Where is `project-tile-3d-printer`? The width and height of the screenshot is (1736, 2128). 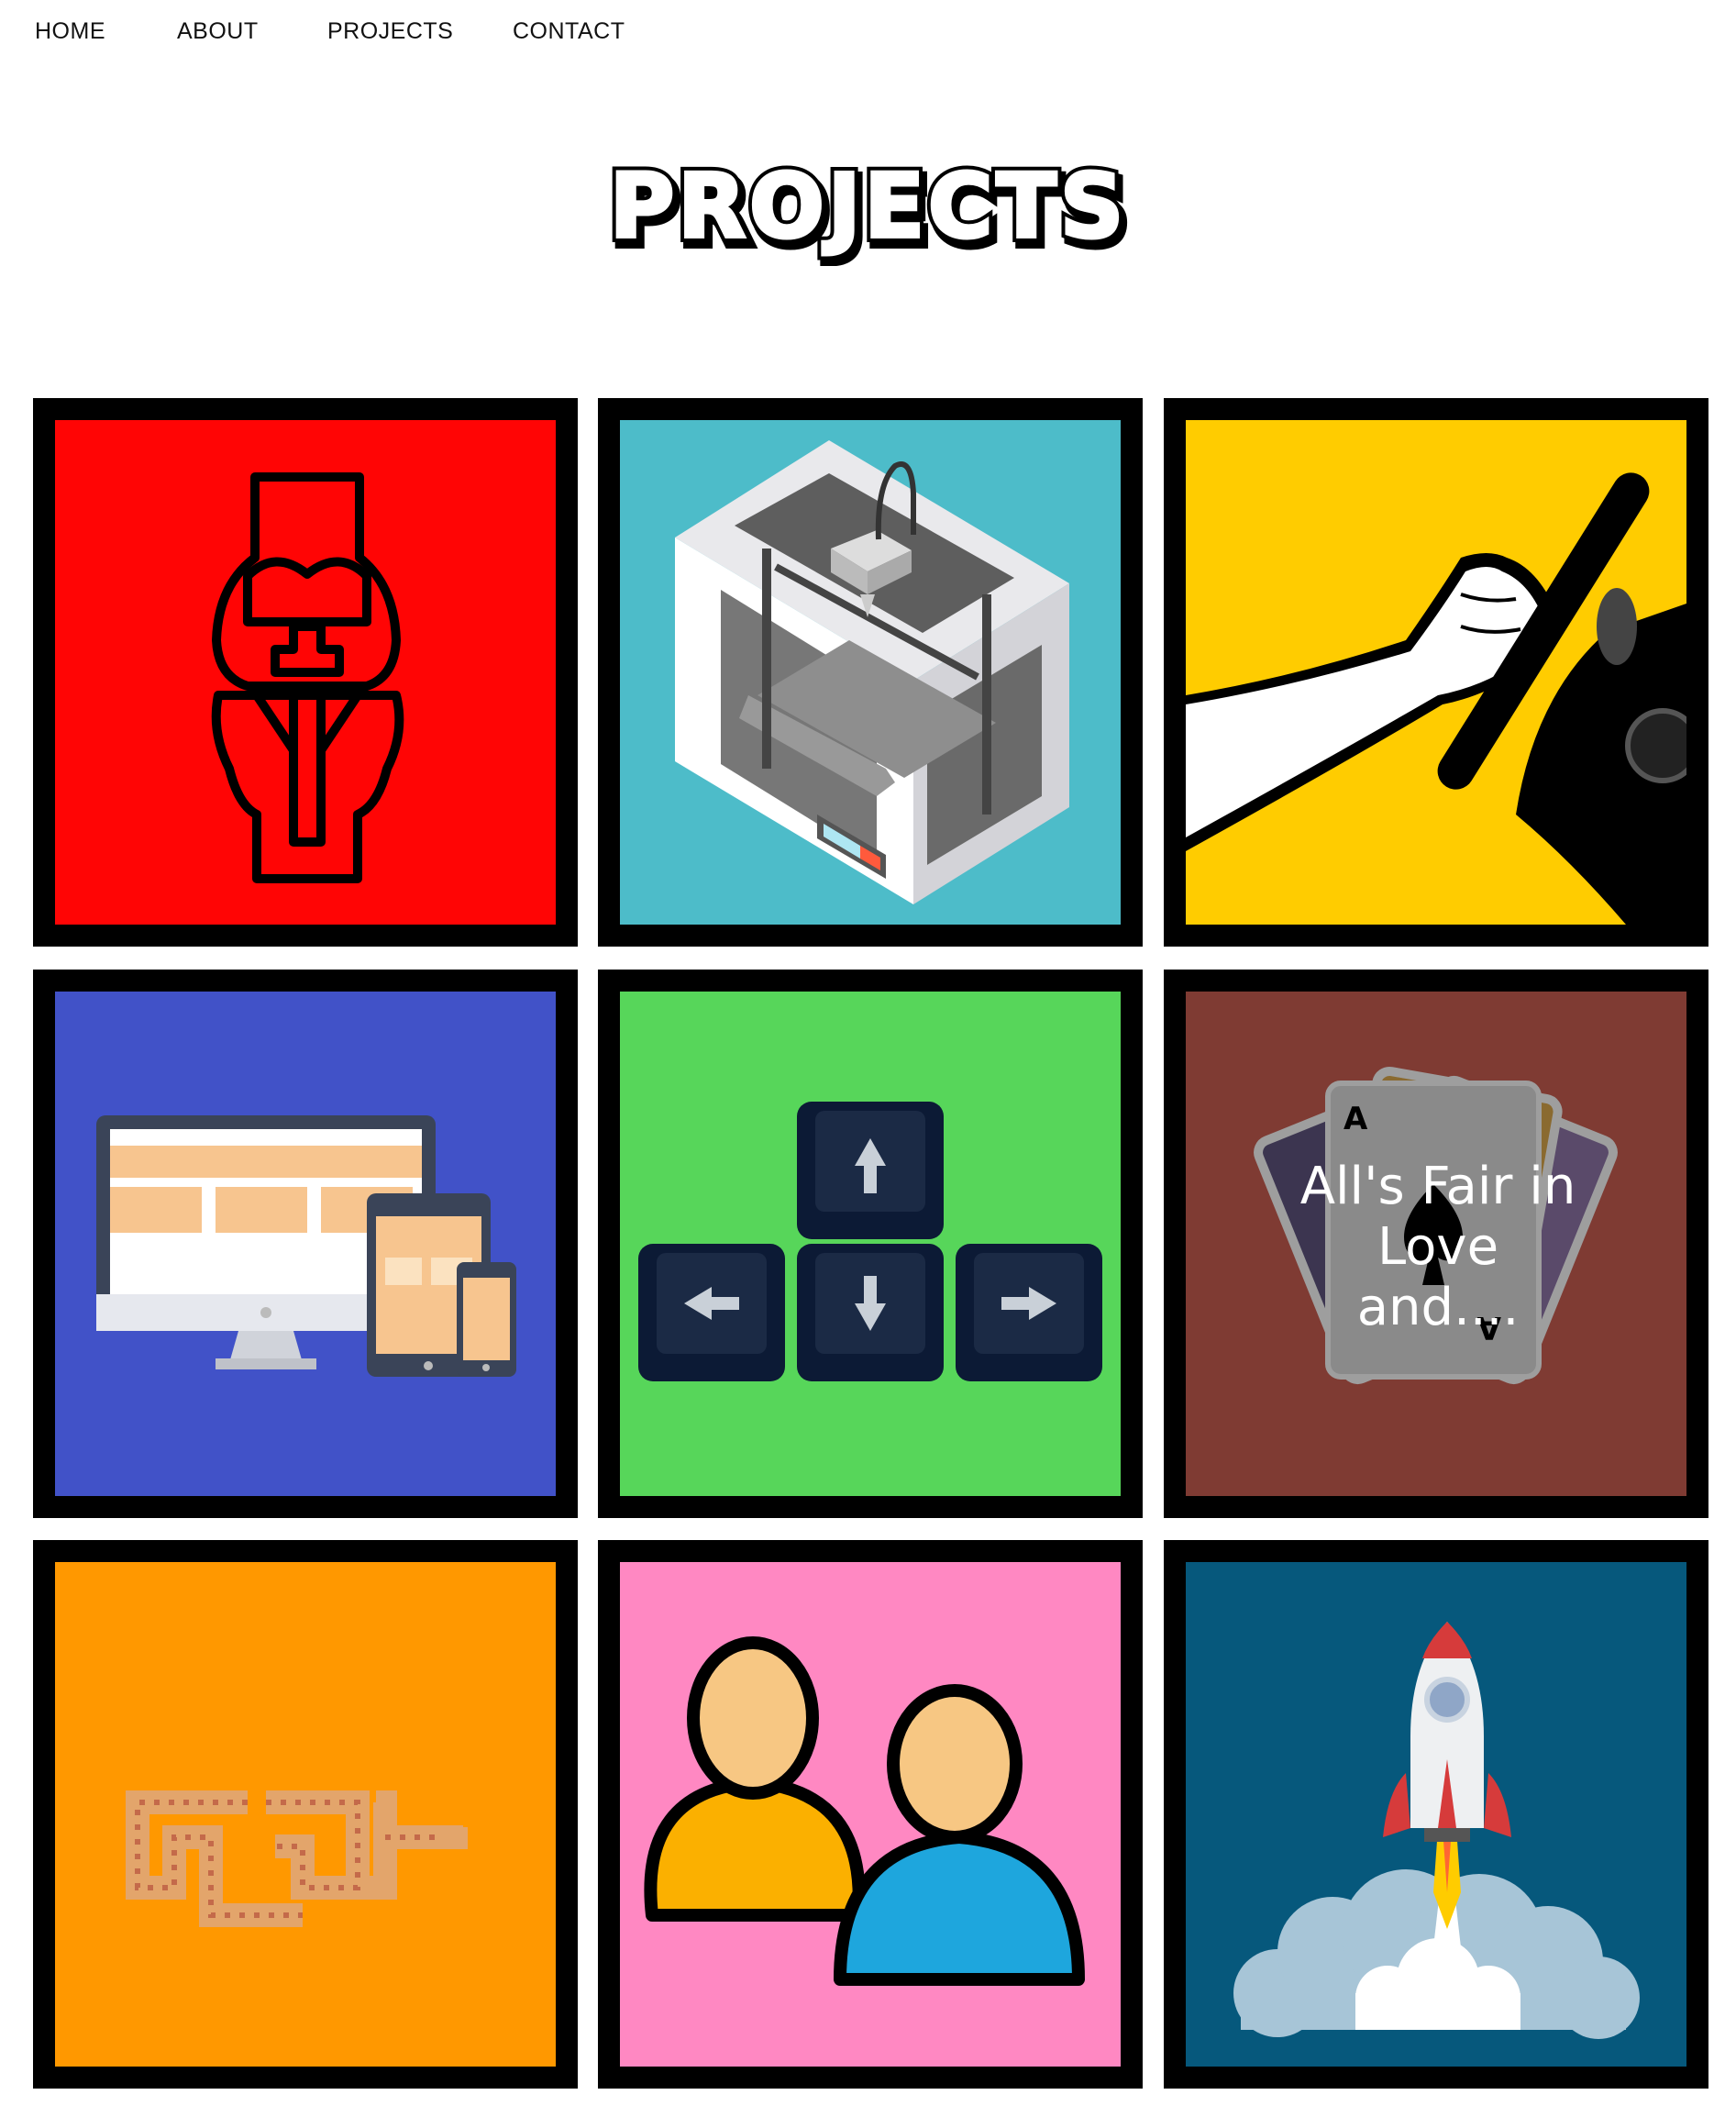 project-tile-3d-printer is located at coordinates (870, 672).